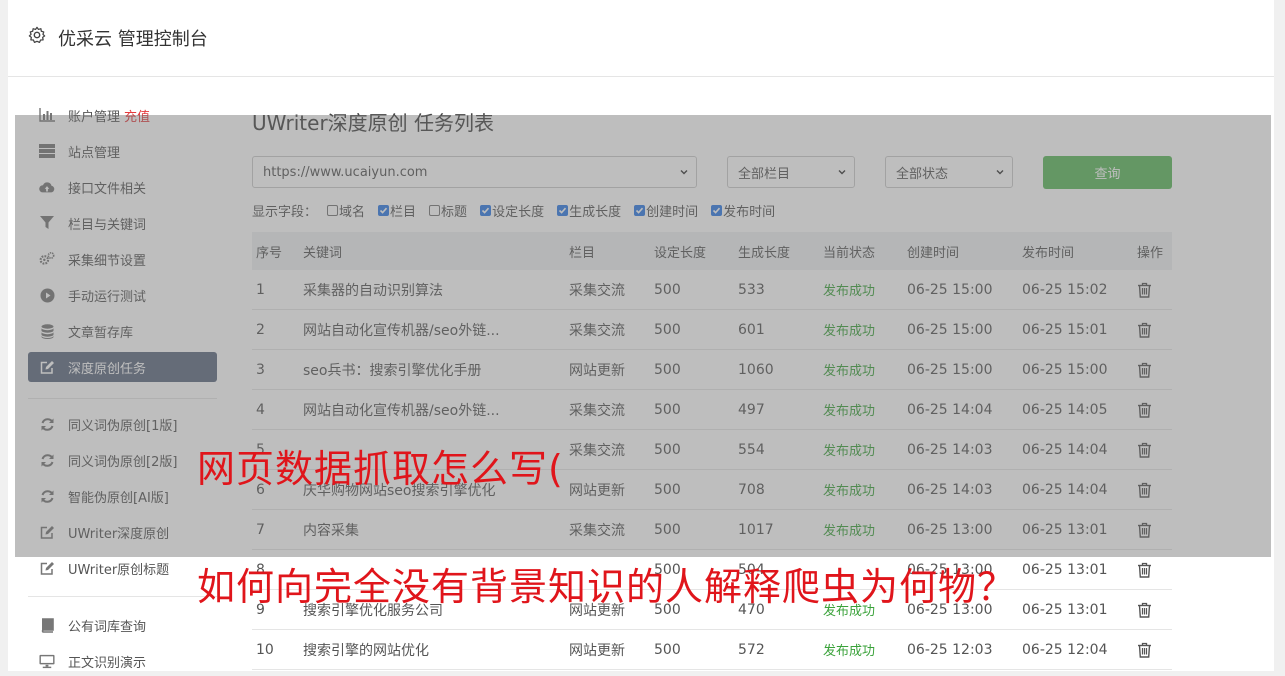 The image size is (1285, 676). I want to click on book-icon, so click(47, 625).